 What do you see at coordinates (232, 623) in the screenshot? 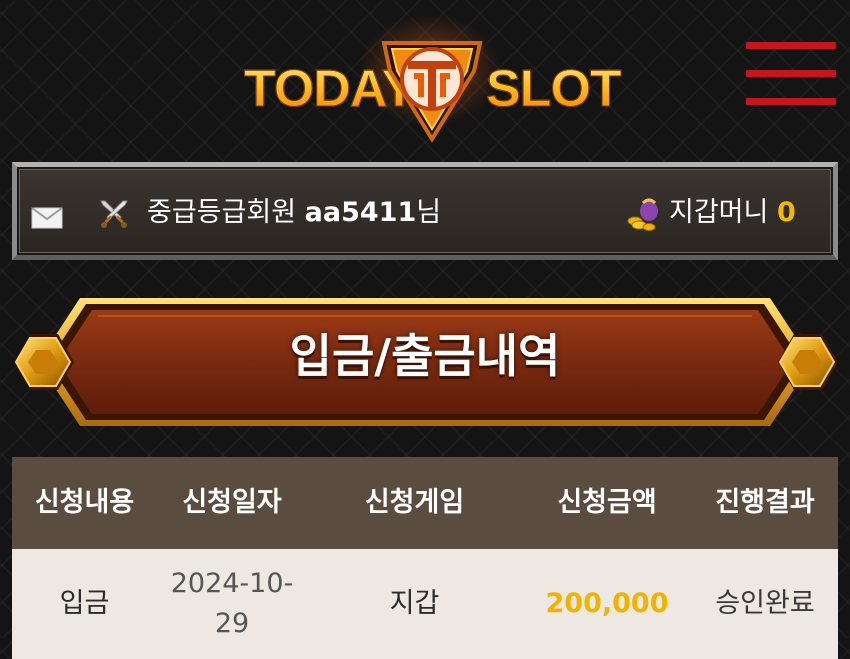
I see `date-line-2: 29` at bounding box center [232, 623].